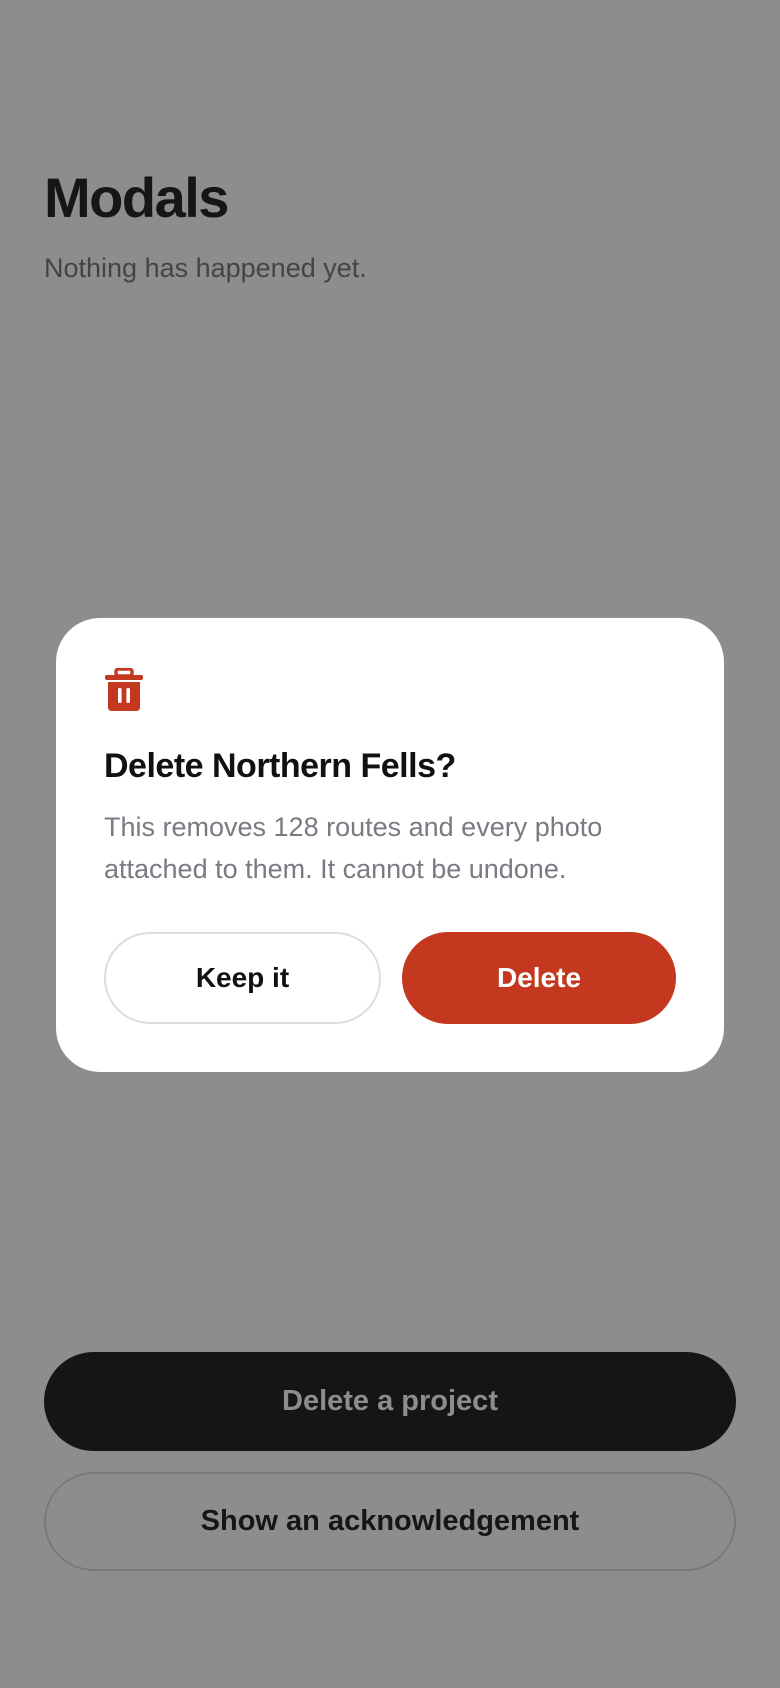  What do you see at coordinates (280, 766) in the screenshot?
I see `dialog-title: Delete Northern Fells?` at bounding box center [280, 766].